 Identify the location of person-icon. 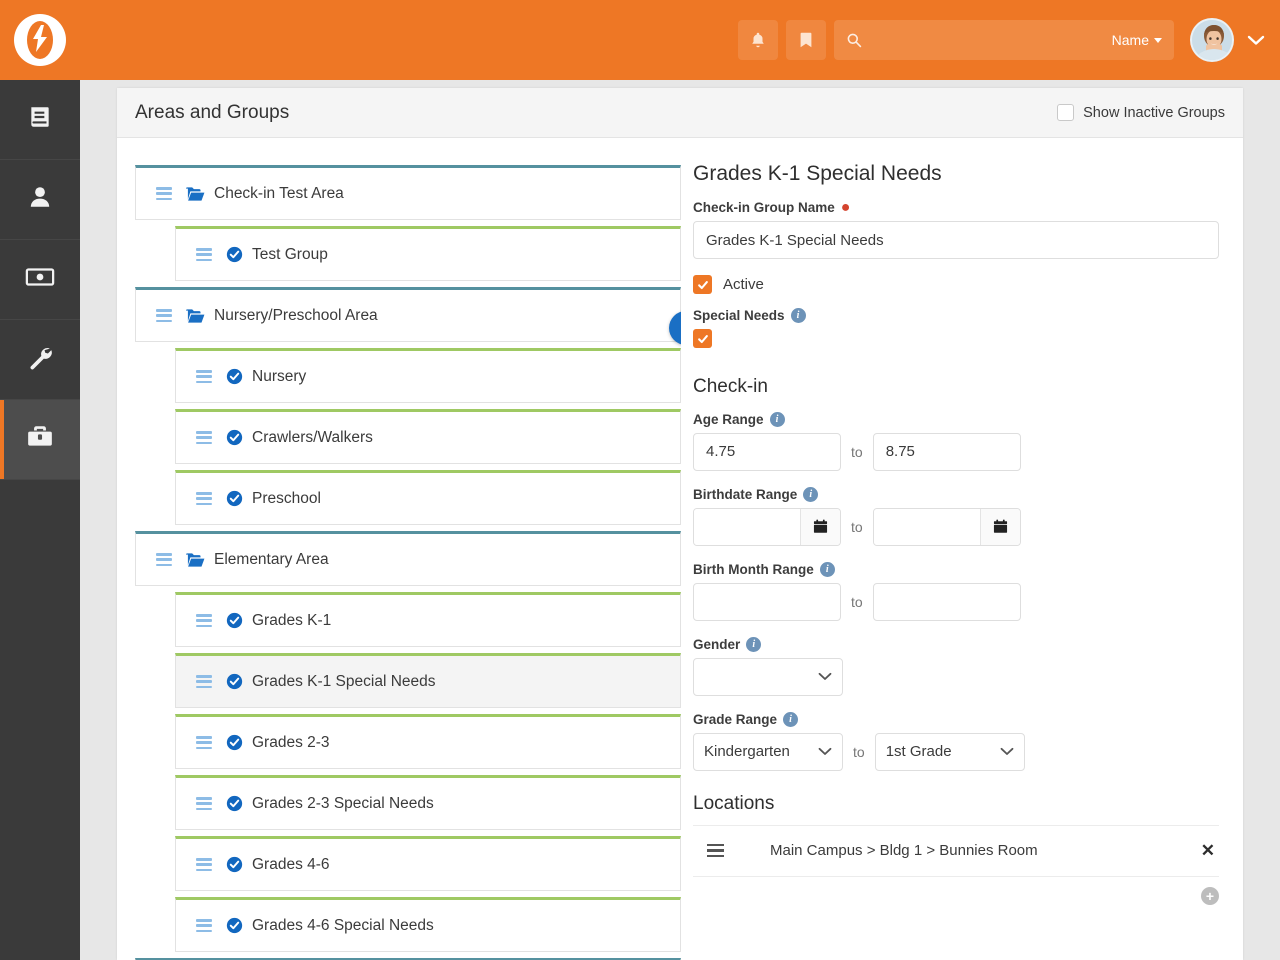
(40, 199).